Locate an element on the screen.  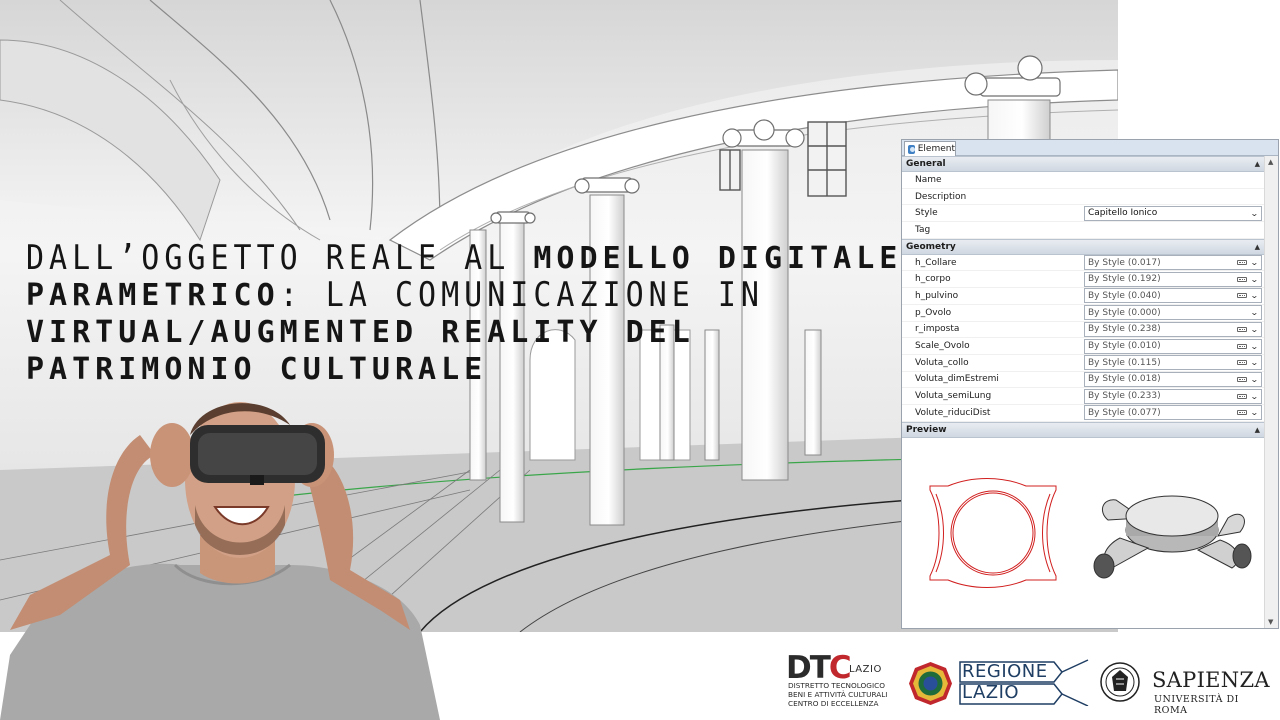
prop-tag-value is located at coordinates (1173, 229).